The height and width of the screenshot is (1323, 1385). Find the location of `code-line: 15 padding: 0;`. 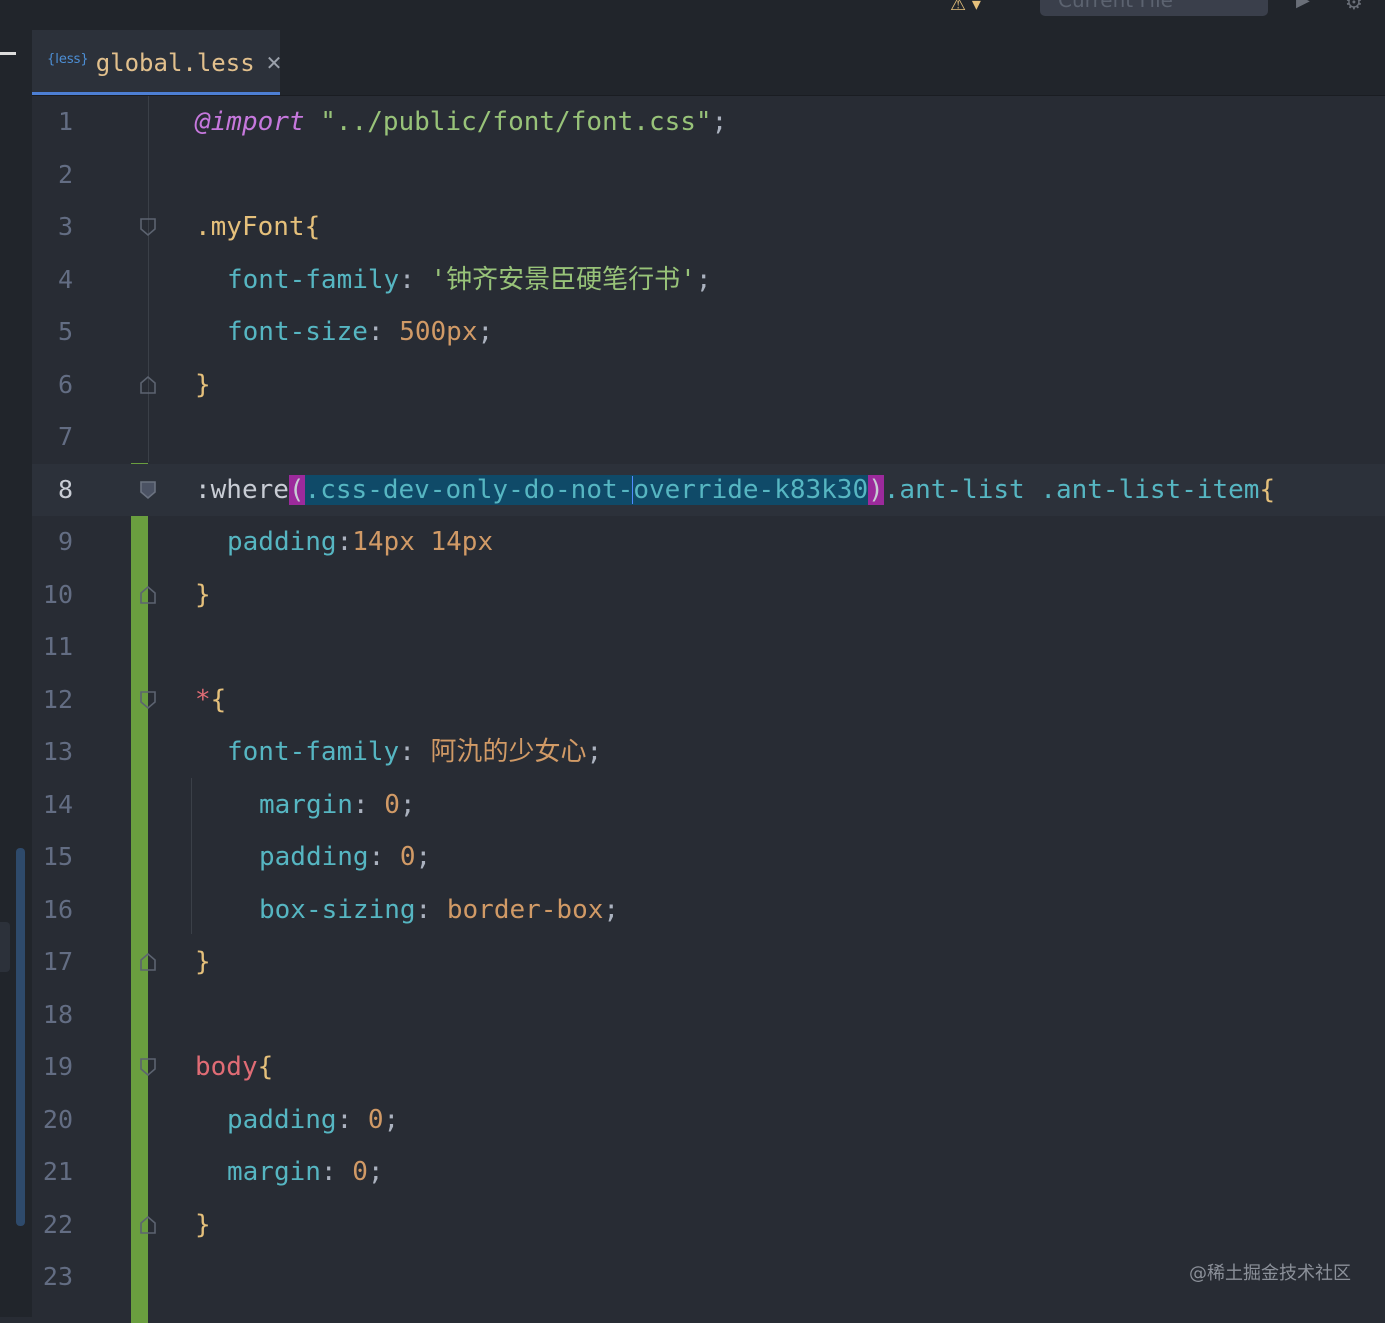

code-line: 15 padding: 0; is located at coordinates (708, 857).